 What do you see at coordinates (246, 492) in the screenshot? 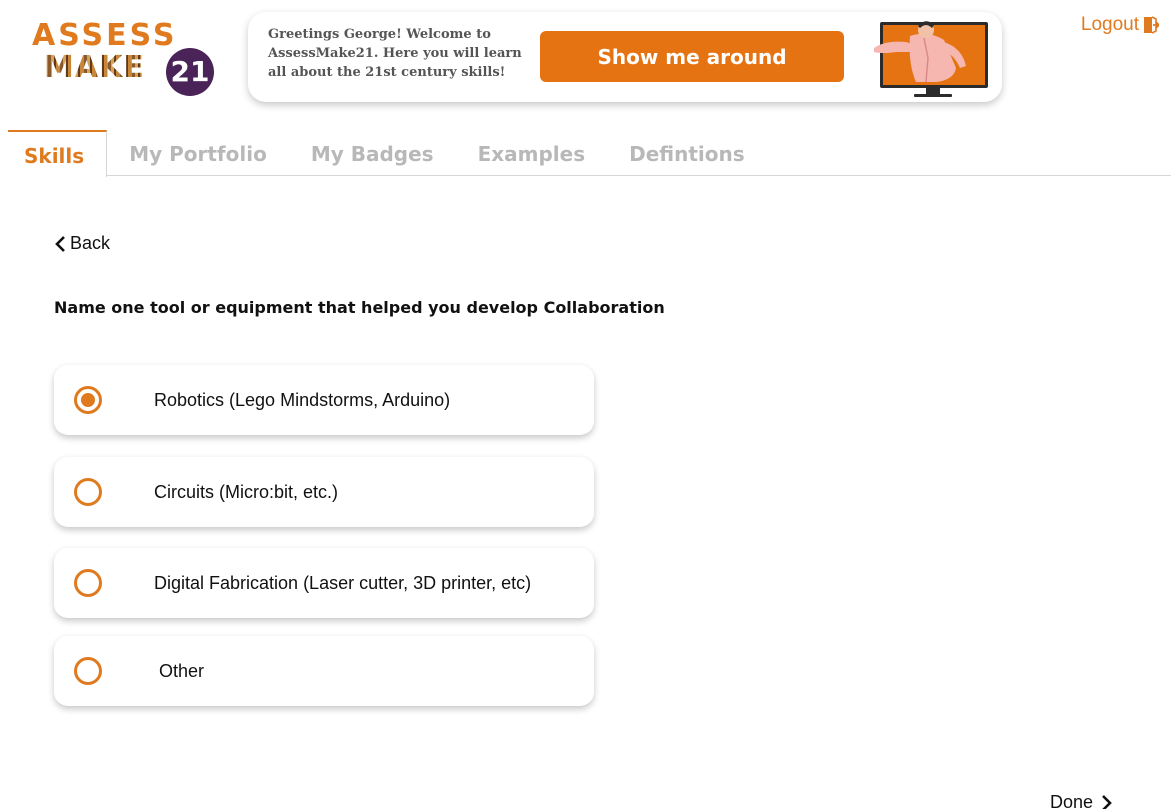
I see `option-label: Circuits (Micro:bit, etc.)` at bounding box center [246, 492].